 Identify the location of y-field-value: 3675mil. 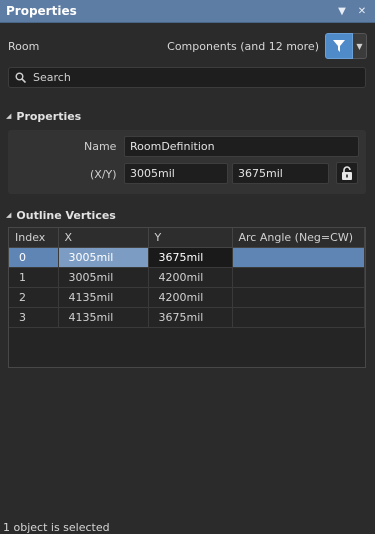
(260, 173).